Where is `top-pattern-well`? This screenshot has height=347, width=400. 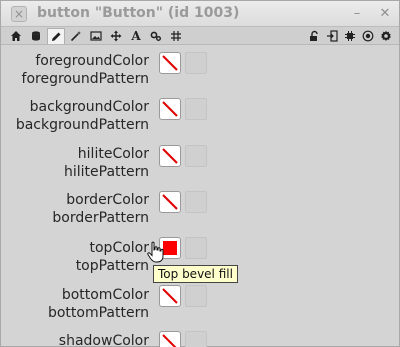 top-pattern-well is located at coordinates (196, 248).